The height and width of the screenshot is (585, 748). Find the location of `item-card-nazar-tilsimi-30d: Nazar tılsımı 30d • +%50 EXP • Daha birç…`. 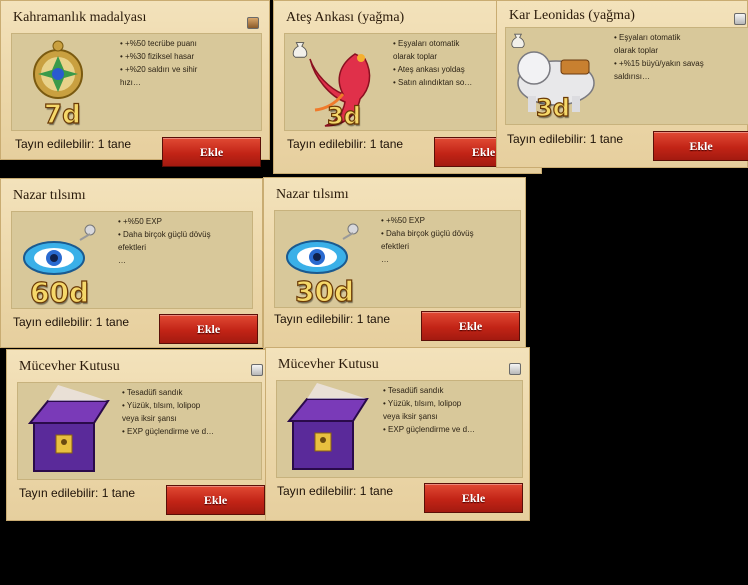

item-card-nazar-tilsimi-30d: Nazar tılsımı 30d • +%50 EXP • Daha birç… is located at coordinates (394, 263).